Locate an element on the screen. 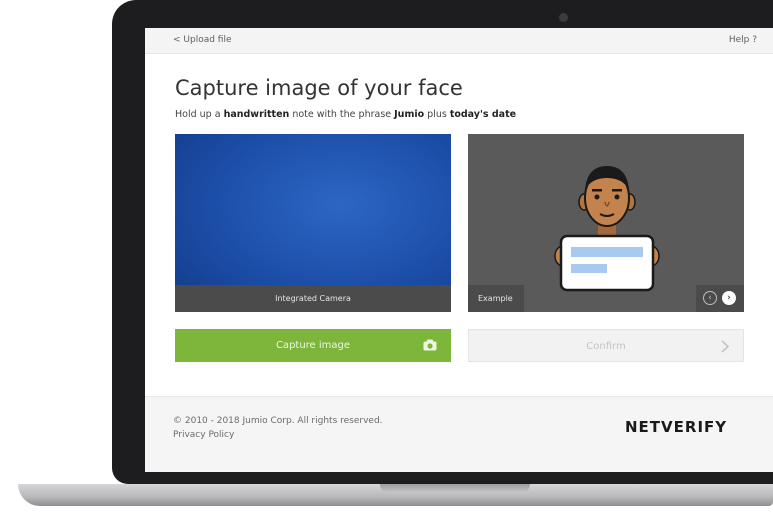  chevron-left-icon: ‹ is located at coordinates (710, 298).